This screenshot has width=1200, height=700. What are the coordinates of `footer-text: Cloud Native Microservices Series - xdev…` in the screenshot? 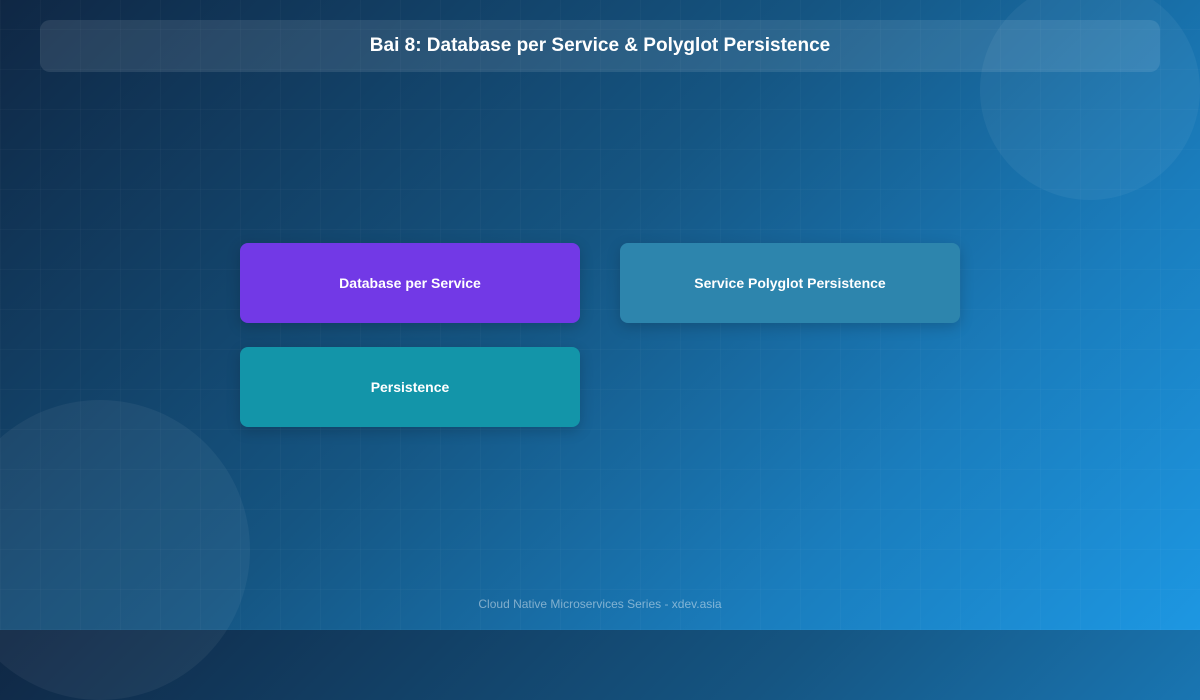 It's located at (600, 604).